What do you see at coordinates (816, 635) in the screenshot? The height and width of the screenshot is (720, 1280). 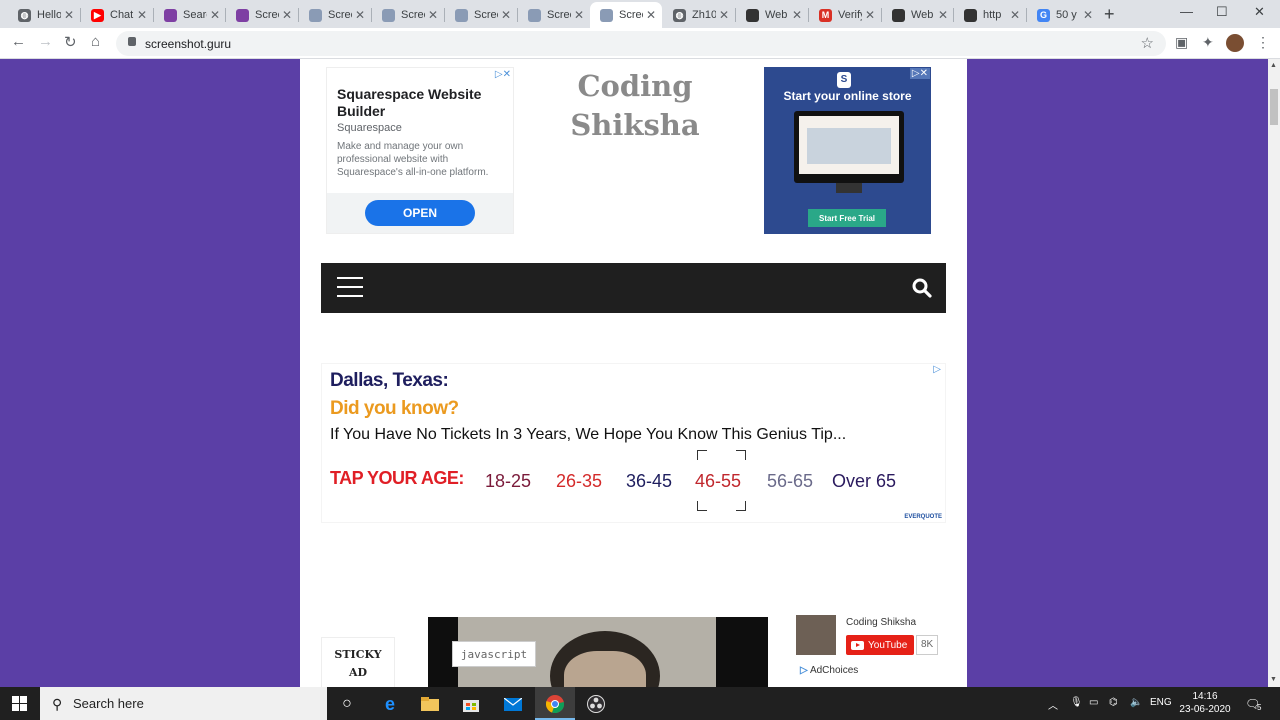 I see `channel-avatar` at bounding box center [816, 635].